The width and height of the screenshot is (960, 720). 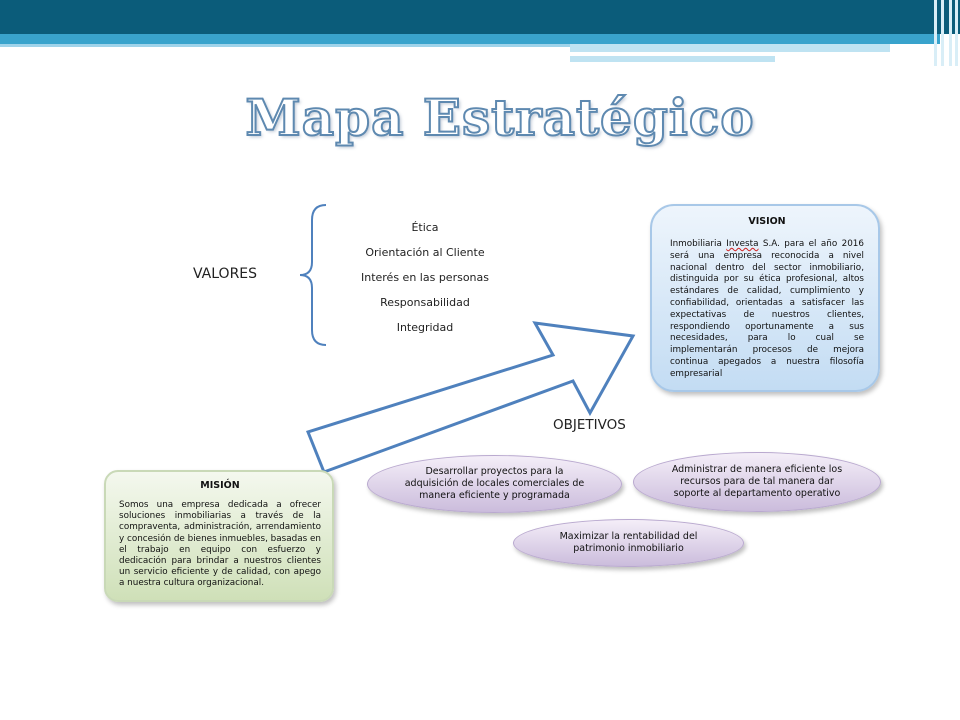 I want to click on vision-text-start: Inmobiliaria, so click(x=698, y=244).